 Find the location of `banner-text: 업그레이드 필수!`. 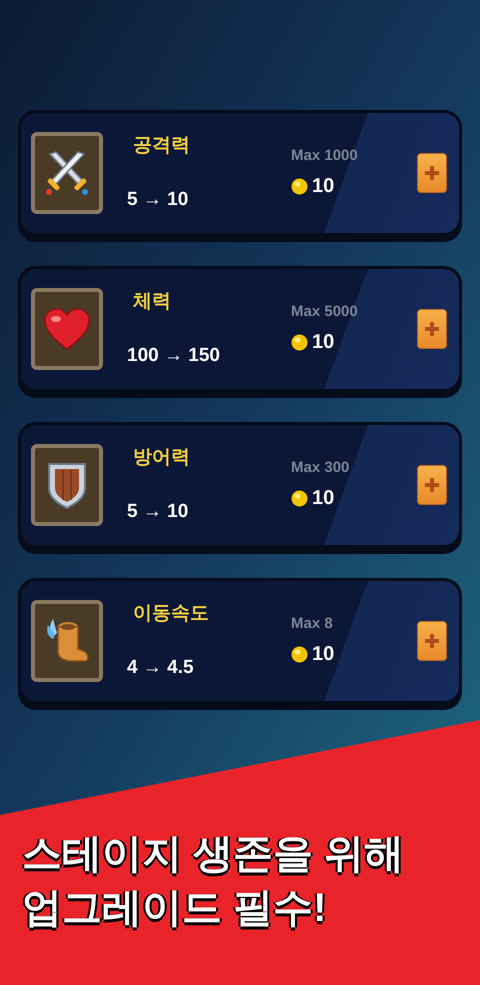

banner-text: 업그레이드 필수! is located at coordinates (175, 908).